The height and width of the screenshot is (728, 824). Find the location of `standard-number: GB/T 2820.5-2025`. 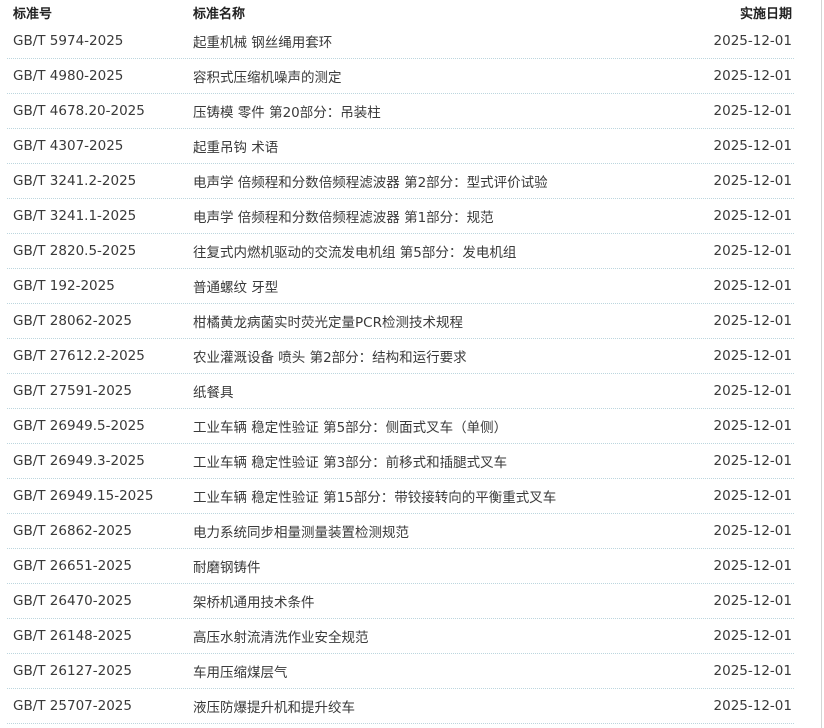

standard-number: GB/T 2820.5-2025 is located at coordinates (75, 251).